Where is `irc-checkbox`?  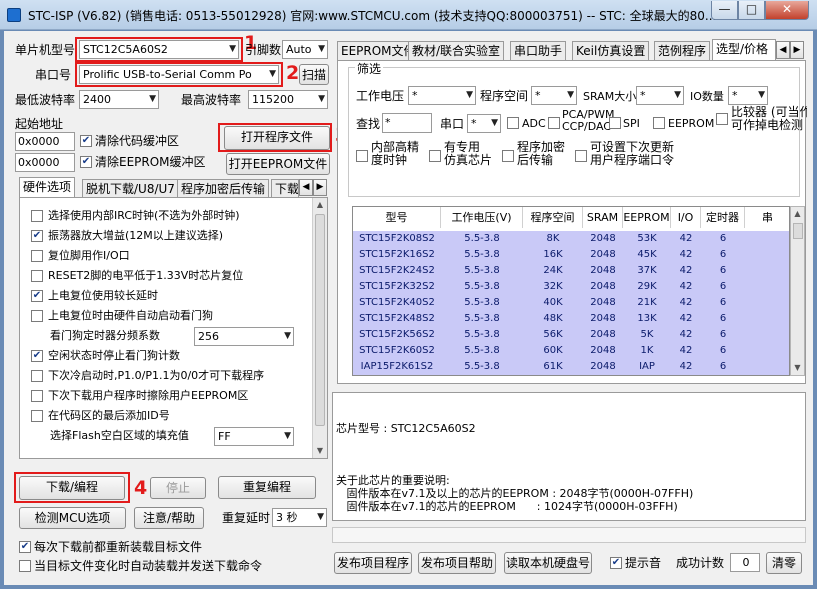
irc-checkbox is located at coordinates (362, 156).